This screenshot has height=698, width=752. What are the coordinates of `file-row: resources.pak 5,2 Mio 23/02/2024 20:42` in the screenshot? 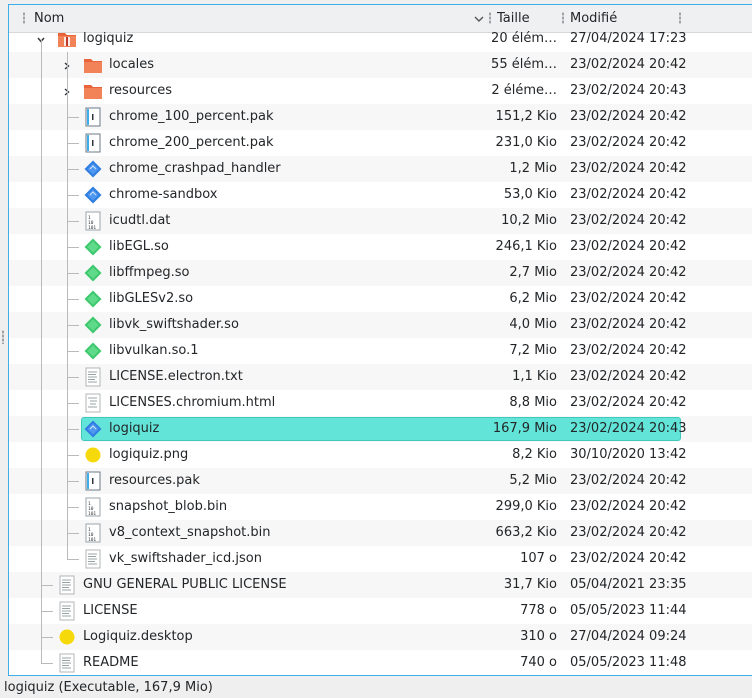 It's located at (380, 481).